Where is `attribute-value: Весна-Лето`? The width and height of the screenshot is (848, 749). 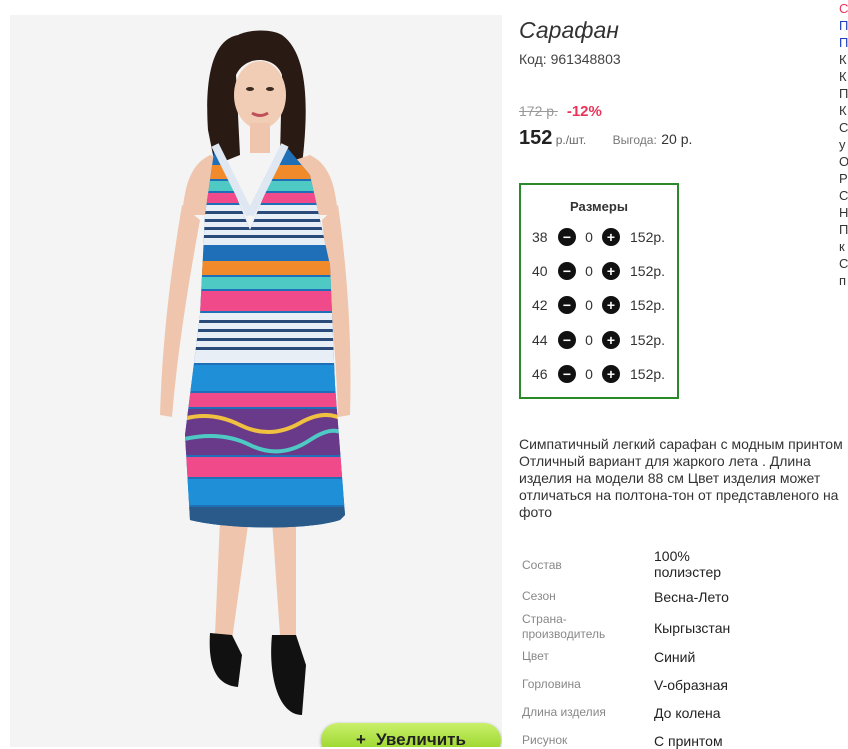
attribute-value: Весна-Лето is located at coordinates (691, 597).